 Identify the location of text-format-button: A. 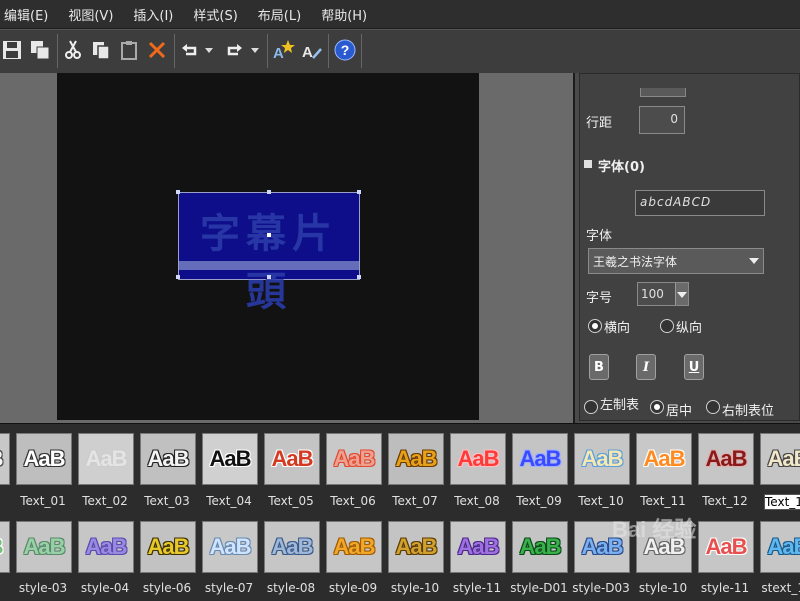
(312, 50).